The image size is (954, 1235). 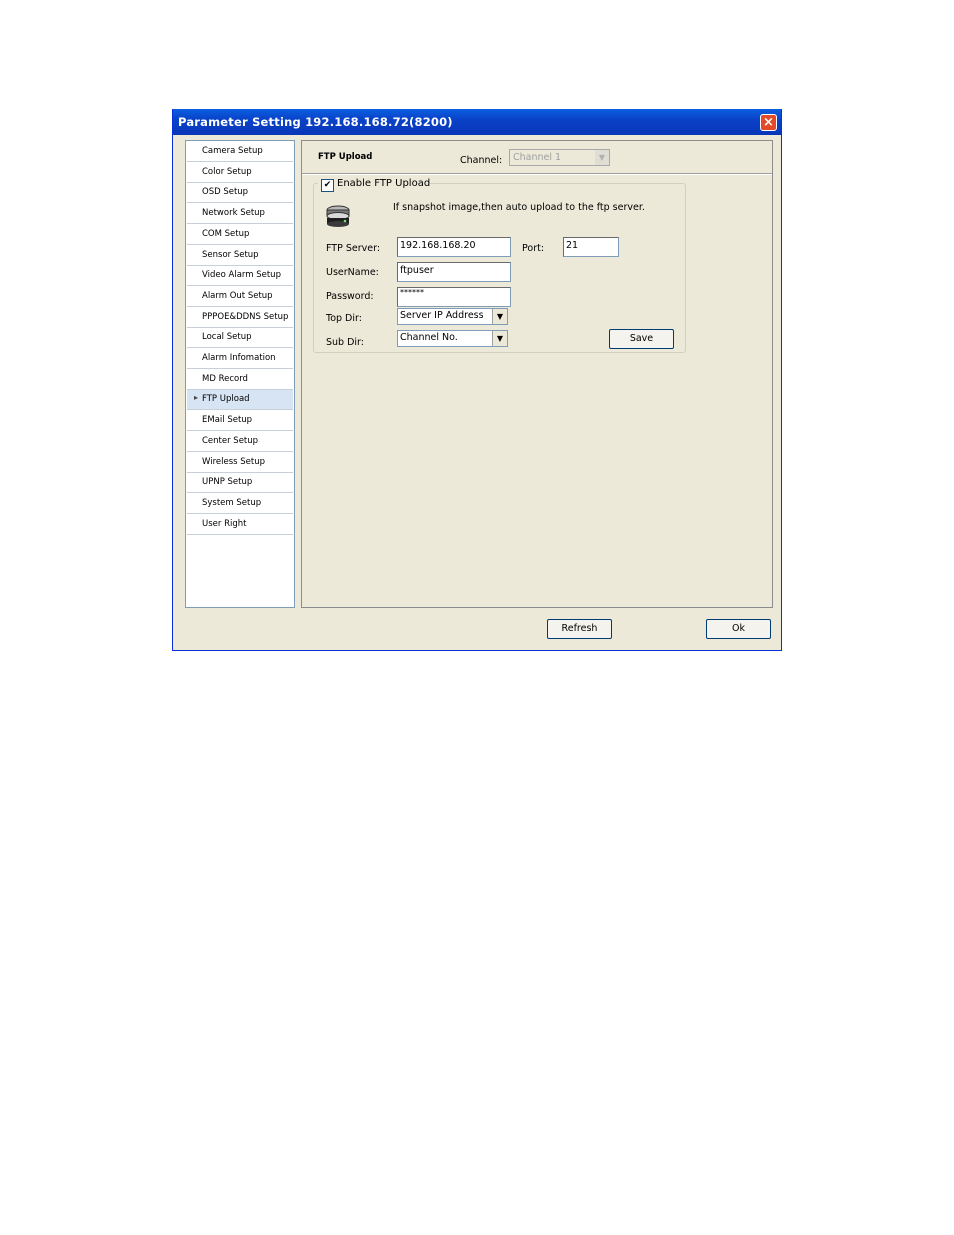 I want to click on sidebar-item-user-right: User Right, so click(x=240, y=524).